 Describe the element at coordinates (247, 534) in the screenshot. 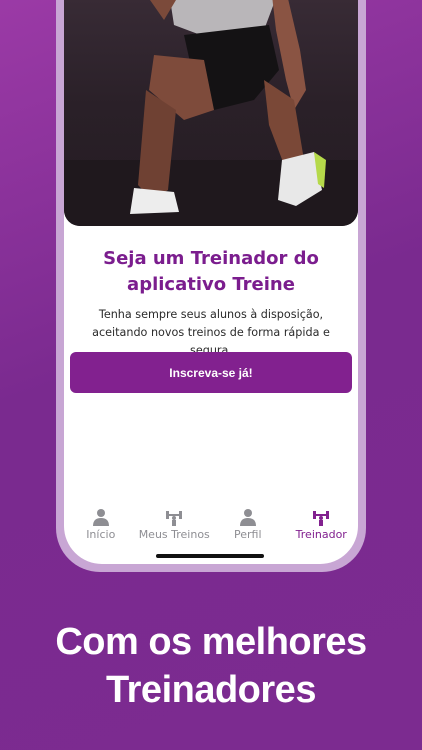

I see `tab-label: Perfil` at that location.